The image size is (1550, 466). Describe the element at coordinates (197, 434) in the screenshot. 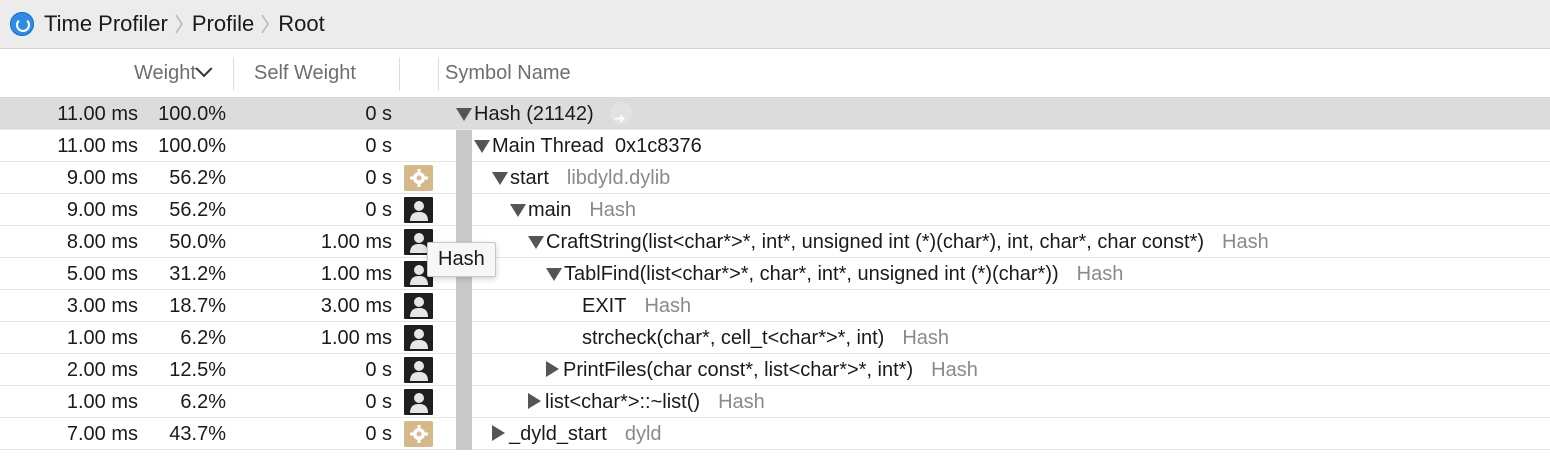

I see `weight-percent-cell: 43.7%` at that location.